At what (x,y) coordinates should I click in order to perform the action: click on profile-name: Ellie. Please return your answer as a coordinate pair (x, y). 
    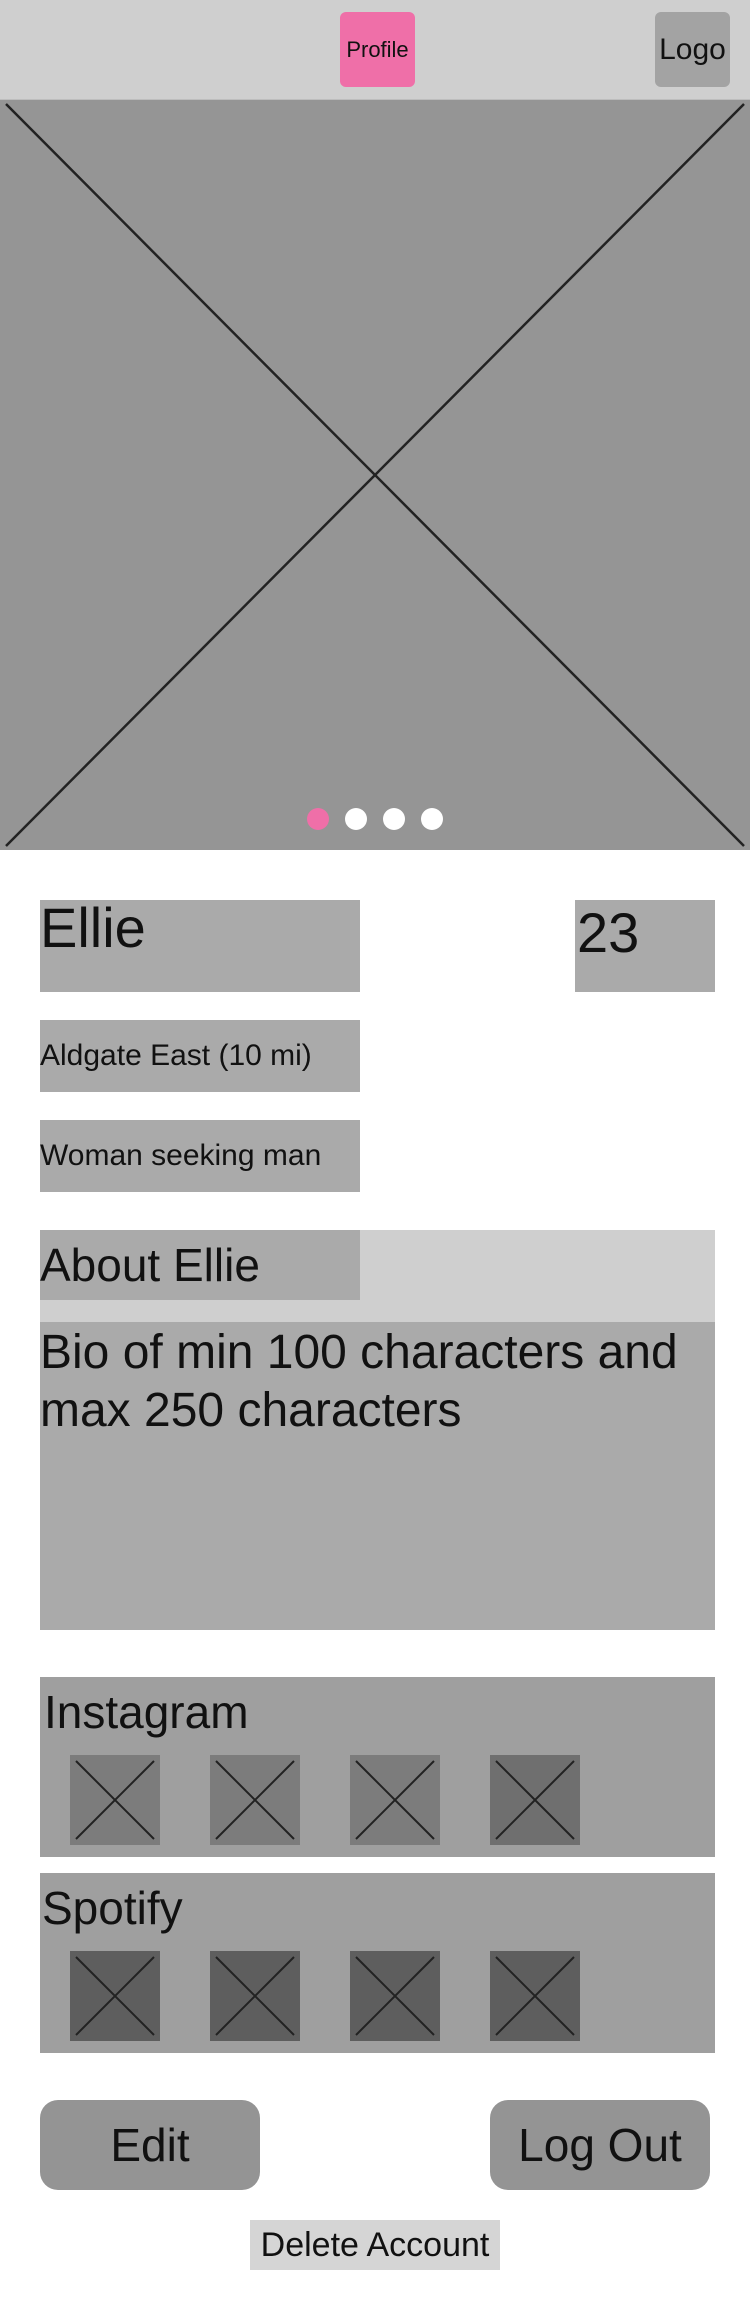
    Looking at the image, I should click on (200, 946).